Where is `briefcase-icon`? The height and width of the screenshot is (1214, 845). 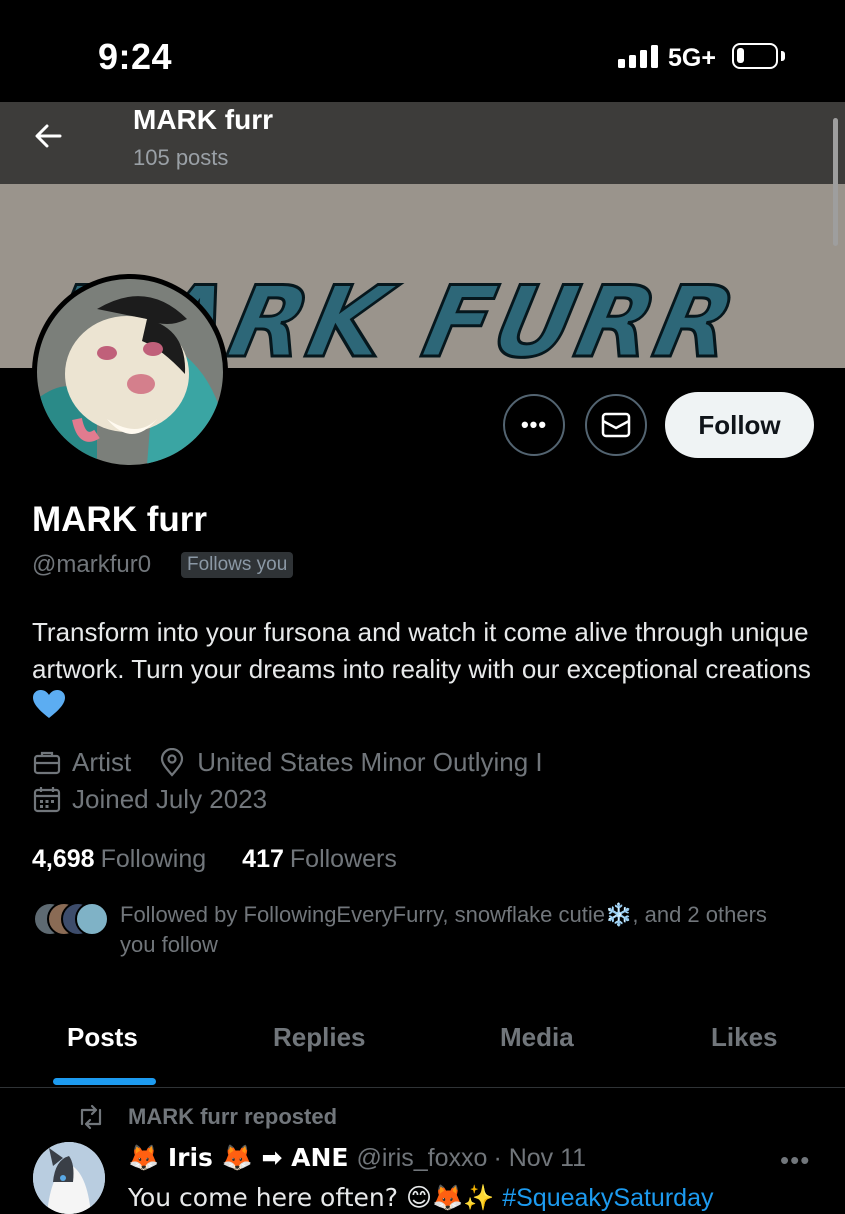
briefcase-icon is located at coordinates (47, 762).